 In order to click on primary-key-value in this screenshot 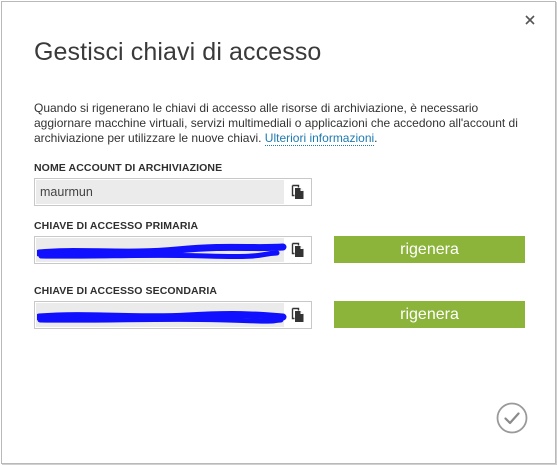, I will do `click(161, 250)`.